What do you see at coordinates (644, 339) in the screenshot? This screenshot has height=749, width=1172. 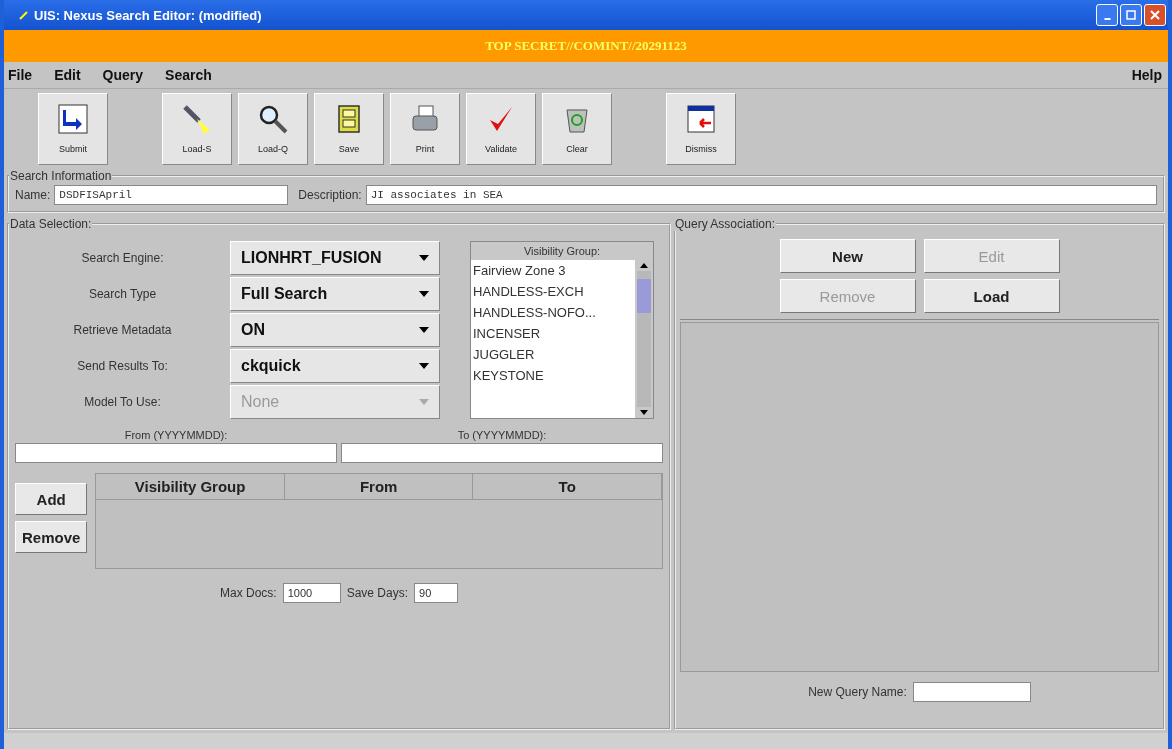 I see `scrollbar` at bounding box center [644, 339].